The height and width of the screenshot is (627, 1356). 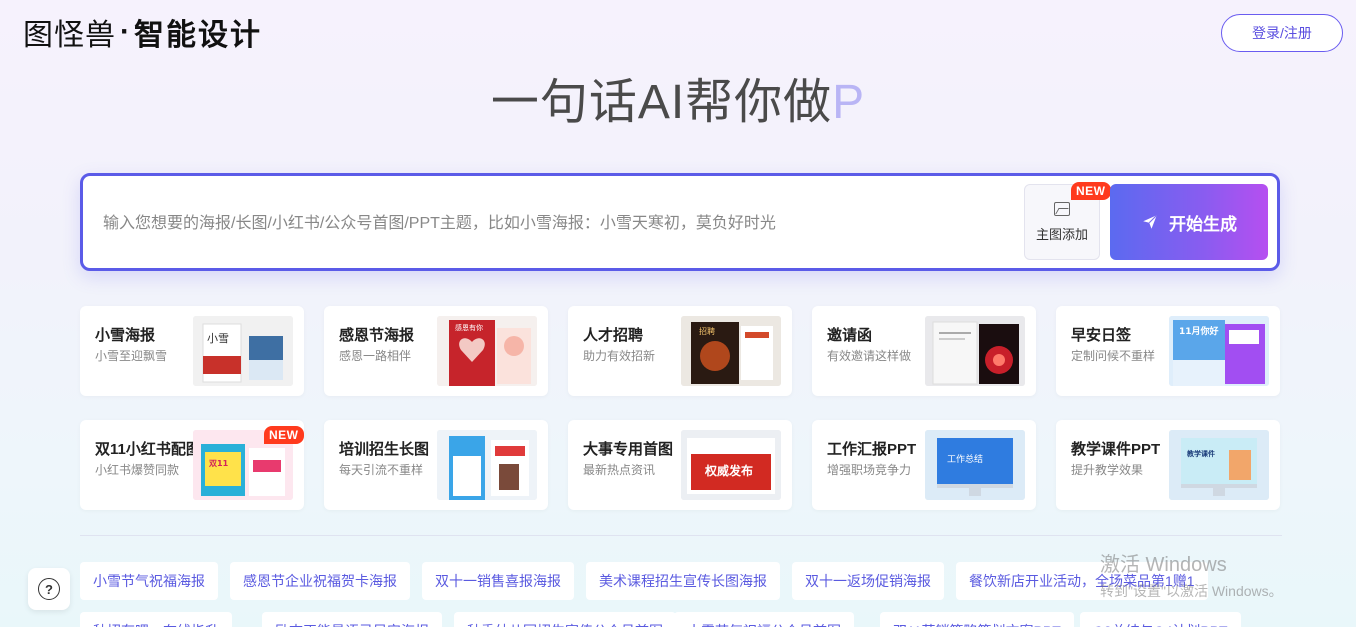 I want to click on send-icon, so click(x=1150, y=221).